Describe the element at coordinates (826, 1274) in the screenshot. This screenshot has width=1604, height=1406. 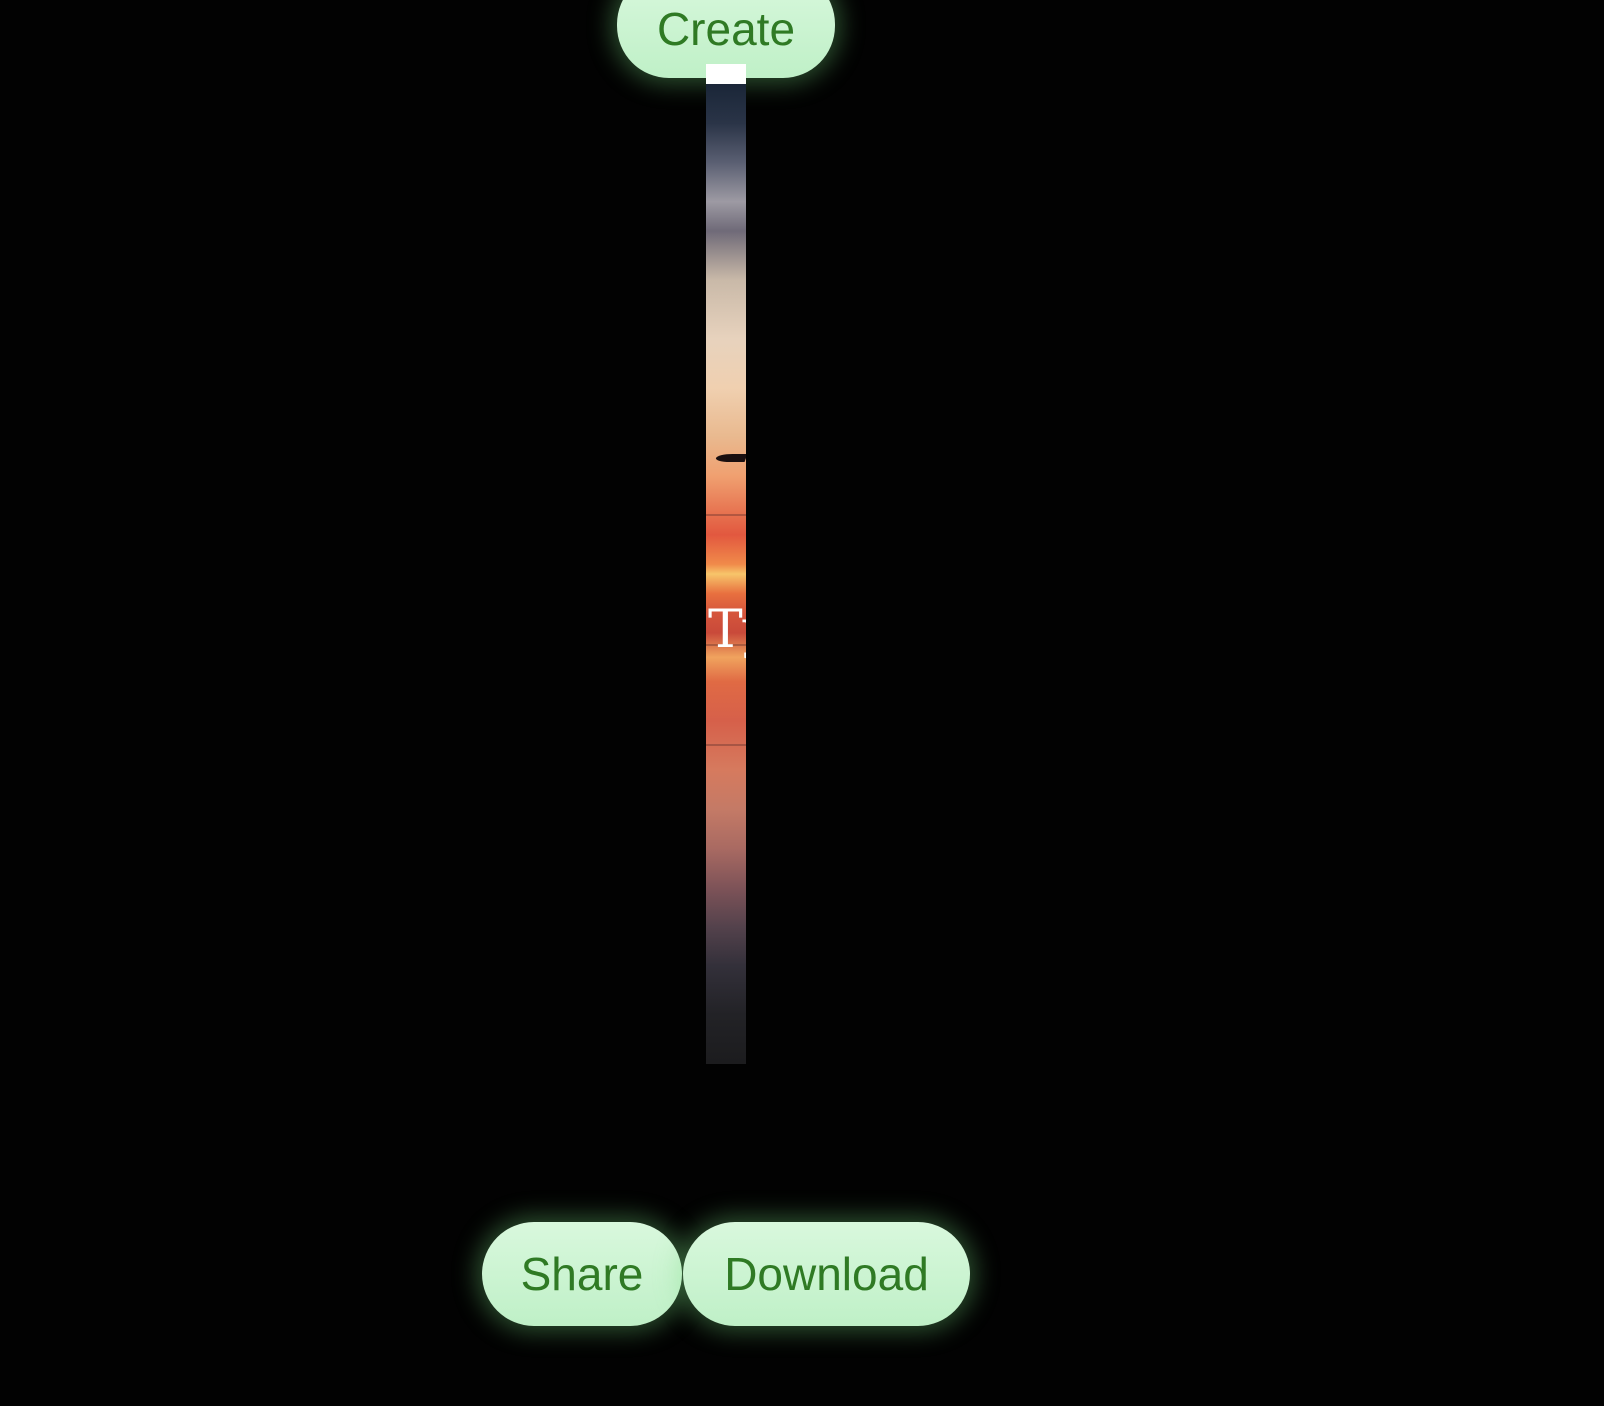
I see `download-button: Download` at that location.